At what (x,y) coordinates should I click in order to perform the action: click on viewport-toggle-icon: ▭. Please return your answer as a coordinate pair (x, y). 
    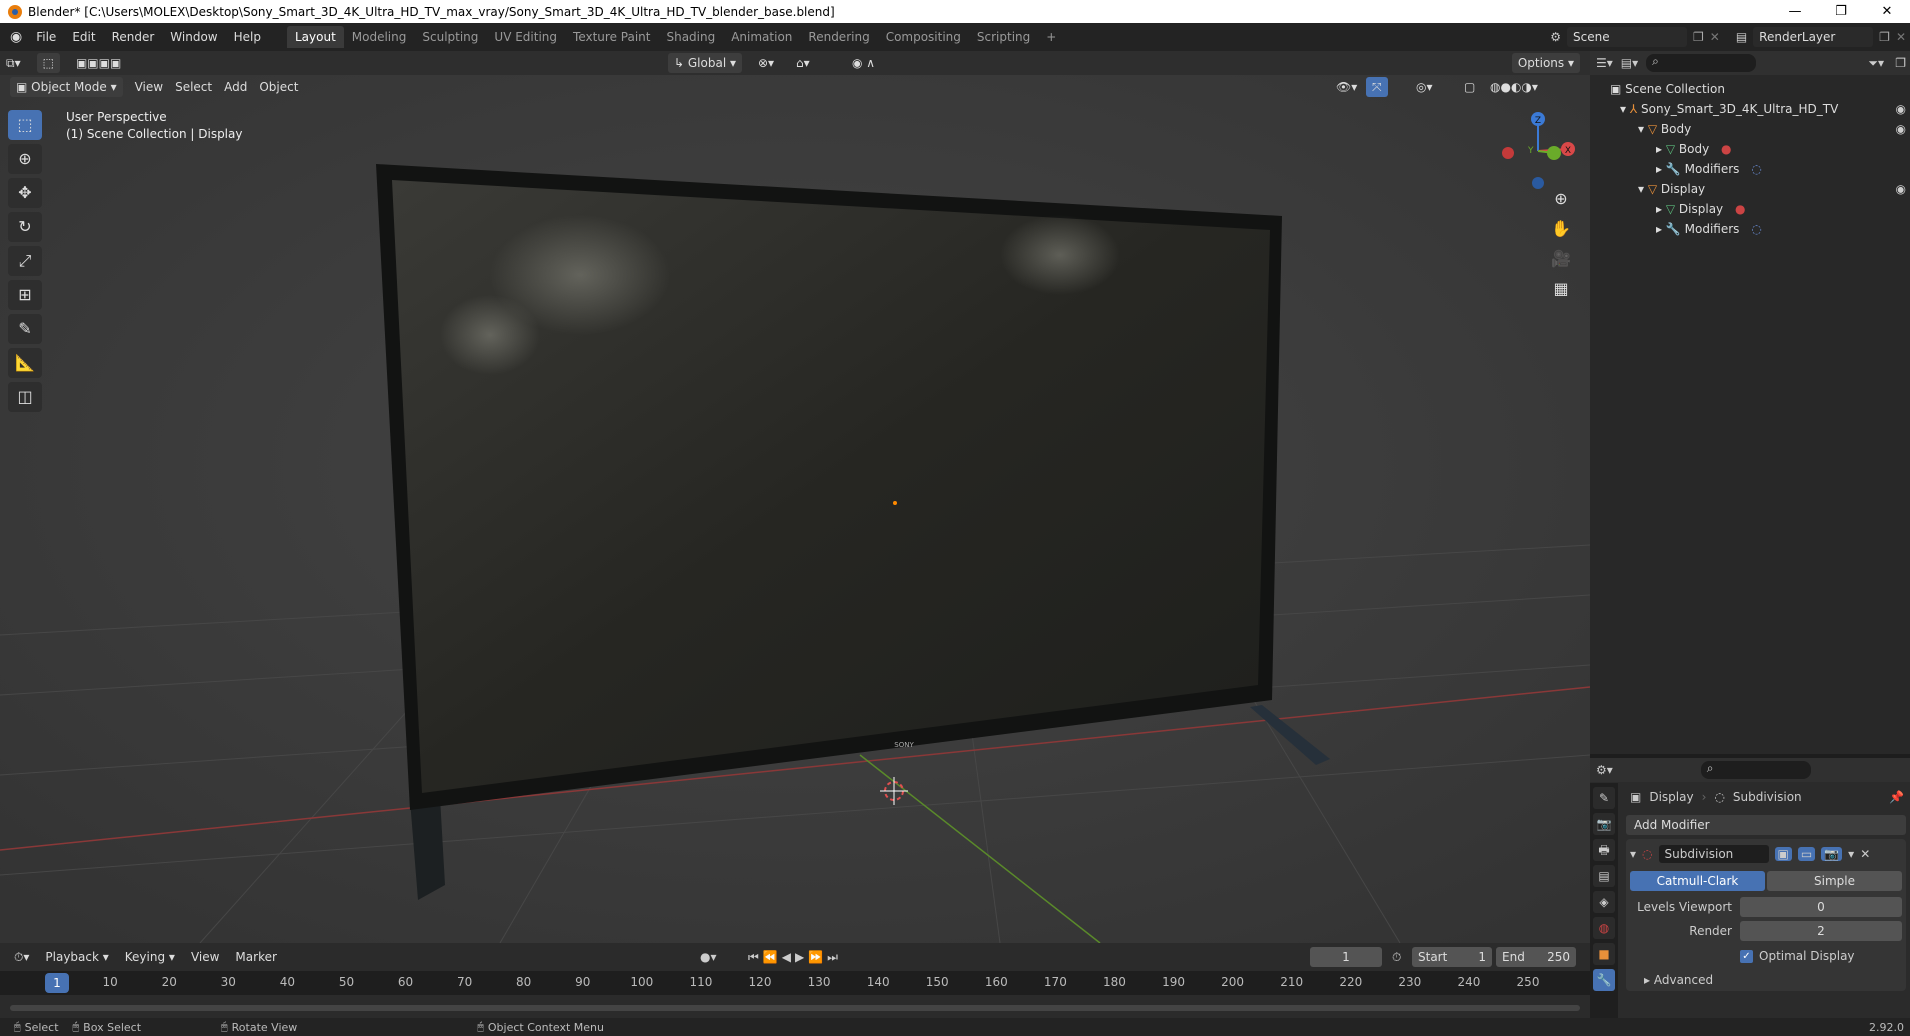
    Looking at the image, I should click on (1806, 854).